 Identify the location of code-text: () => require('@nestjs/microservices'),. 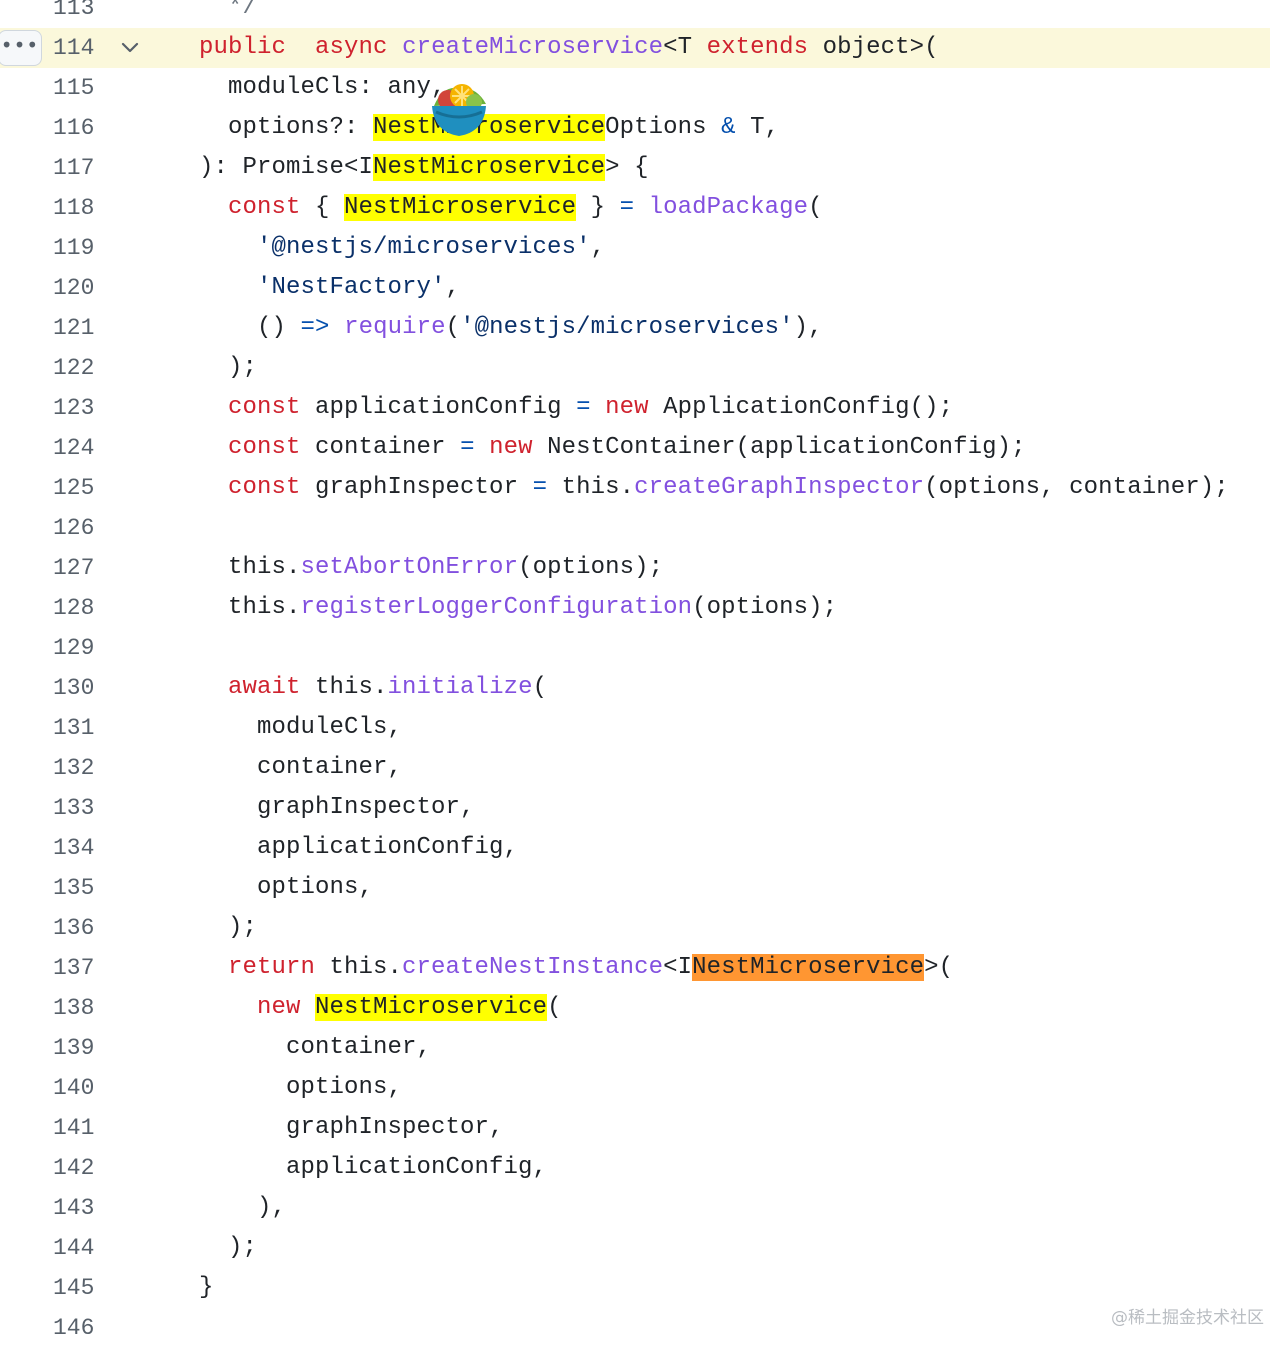
(511, 328).